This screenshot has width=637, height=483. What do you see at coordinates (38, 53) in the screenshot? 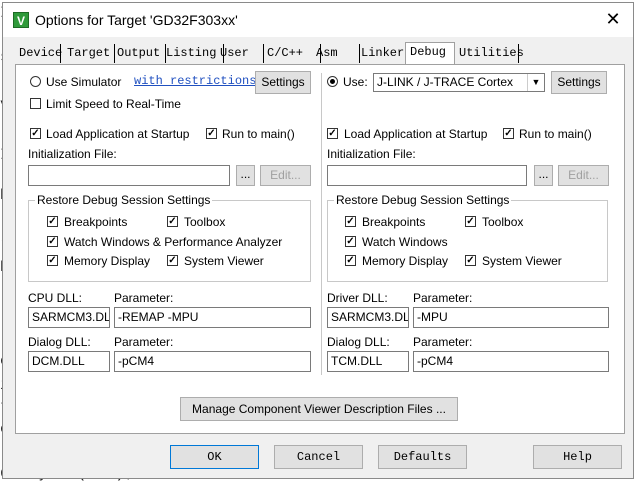
I see `tab-device: Device` at bounding box center [38, 53].